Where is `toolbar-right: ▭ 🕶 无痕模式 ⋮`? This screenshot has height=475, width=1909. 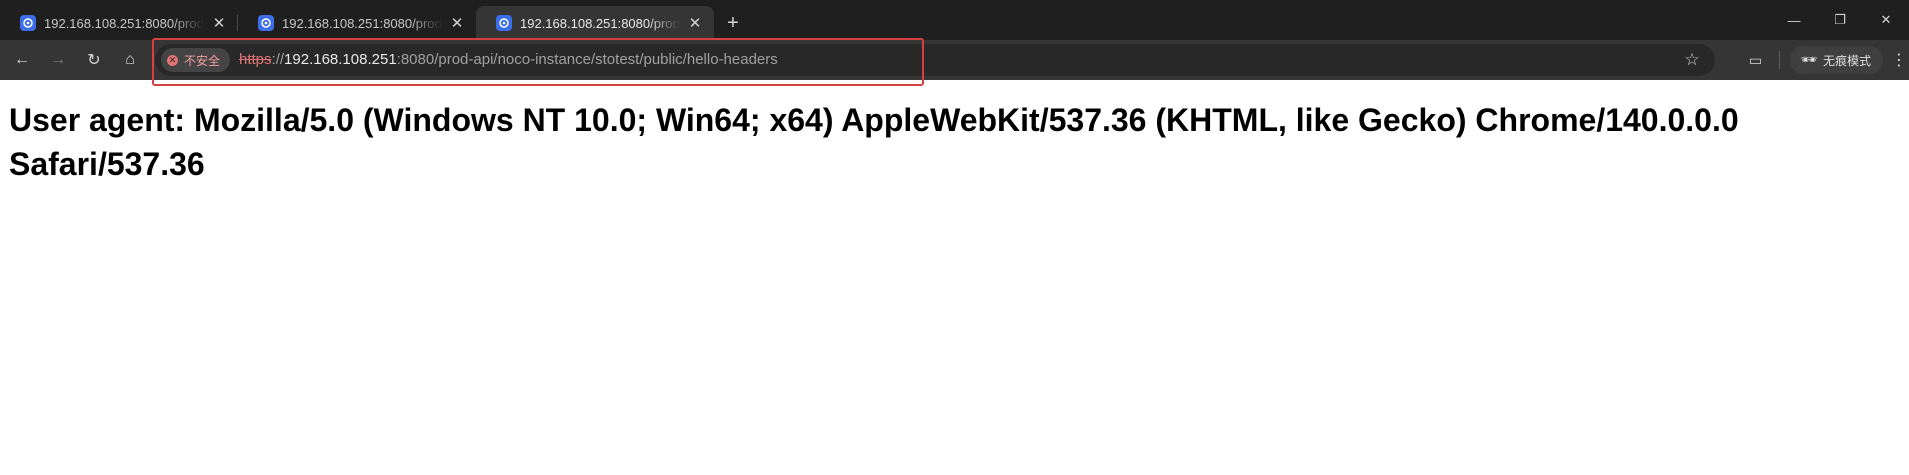 toolbar-right: ▭ 🕶 无痕模式 ⋮ is located at coordinates (1825, 60).